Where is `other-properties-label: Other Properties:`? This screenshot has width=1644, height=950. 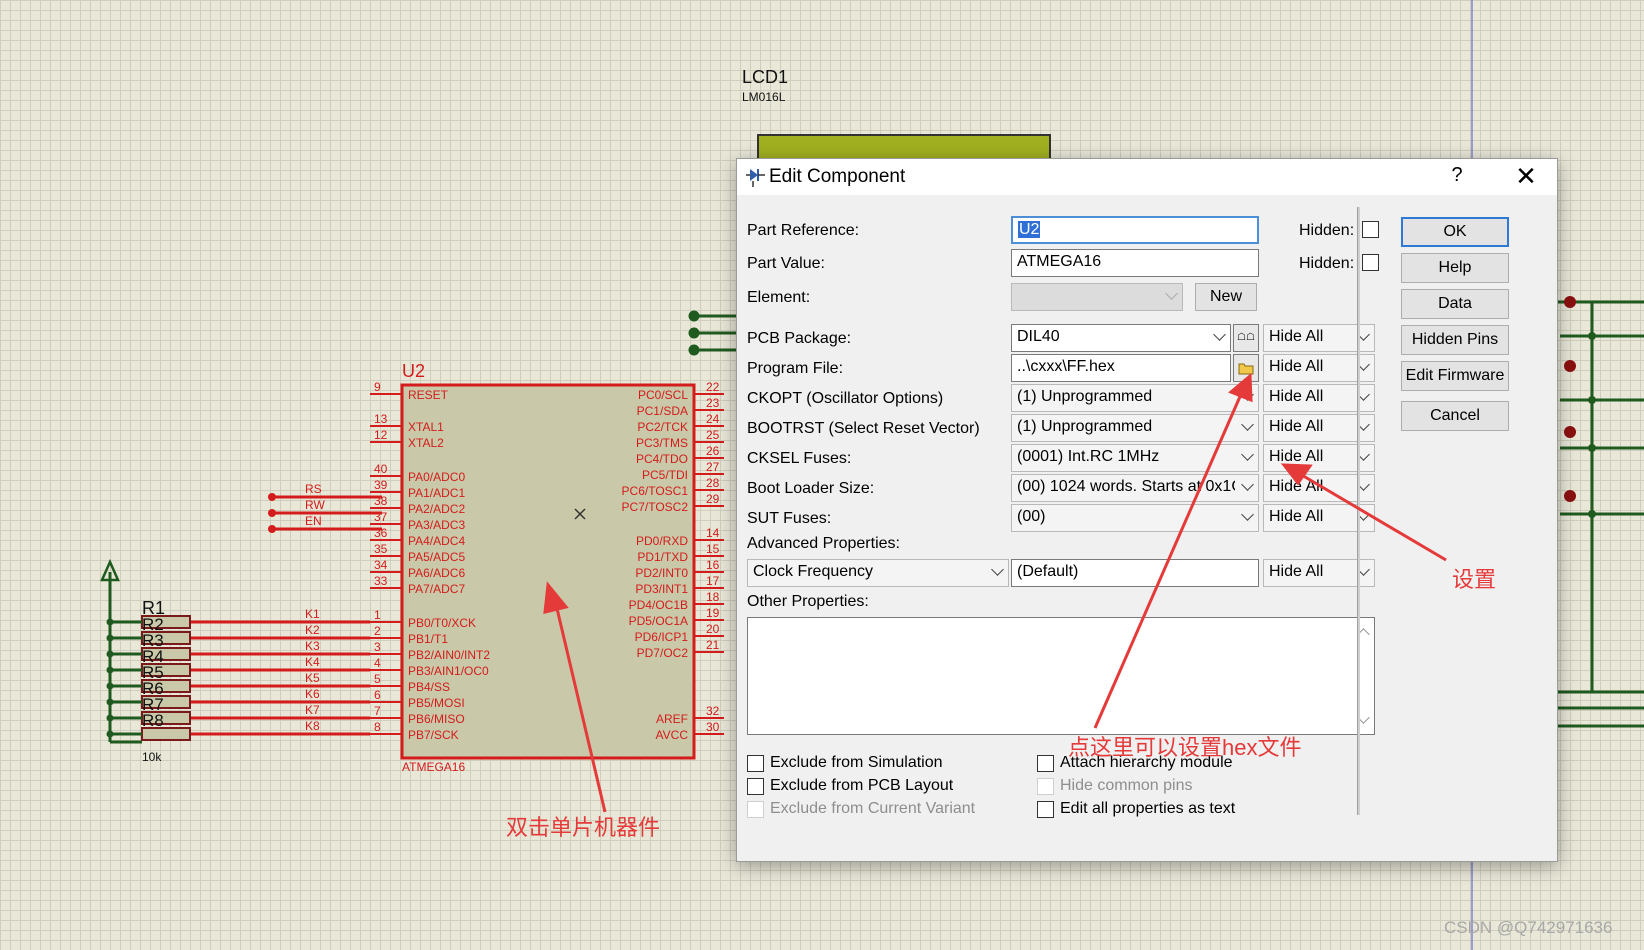
other-properties-label: Other Properties: is located at coordinates (808, 601).